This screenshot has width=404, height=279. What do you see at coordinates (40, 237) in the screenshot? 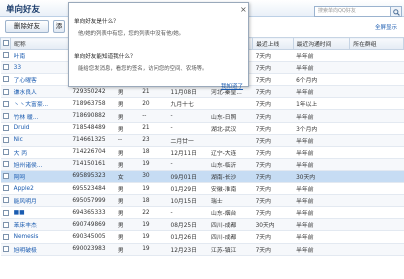
I see `cell-nick: Nemesis` at bounding box center [40, 237].